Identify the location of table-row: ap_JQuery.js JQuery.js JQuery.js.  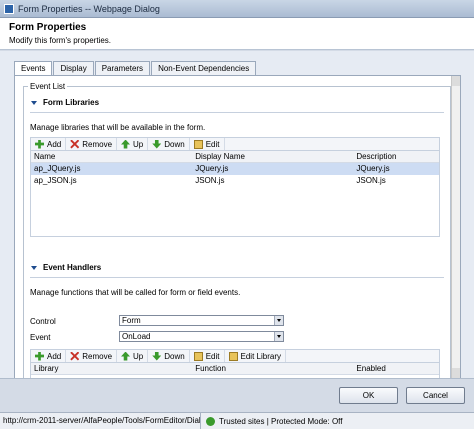
(235, 169).